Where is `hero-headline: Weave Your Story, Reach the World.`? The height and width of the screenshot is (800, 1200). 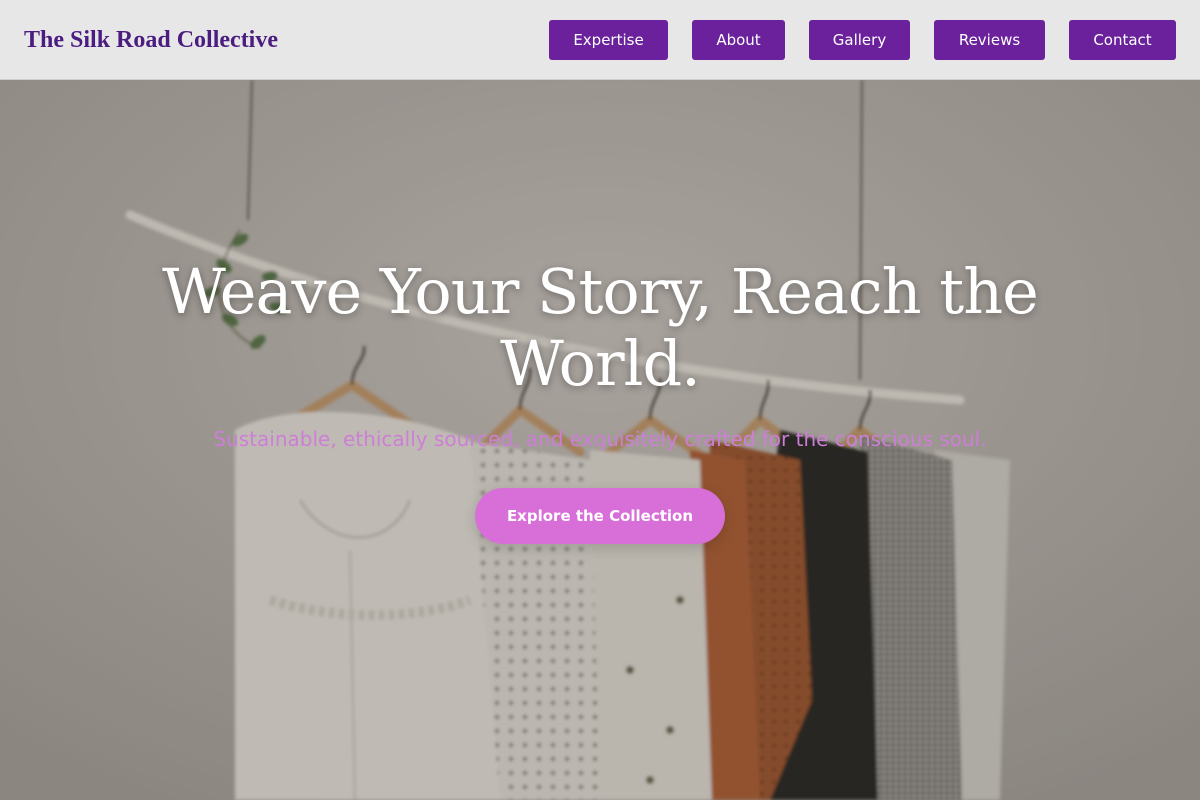
hero-headline: Weave Your Story, Reach the World. is located at coordinates (600, 327).